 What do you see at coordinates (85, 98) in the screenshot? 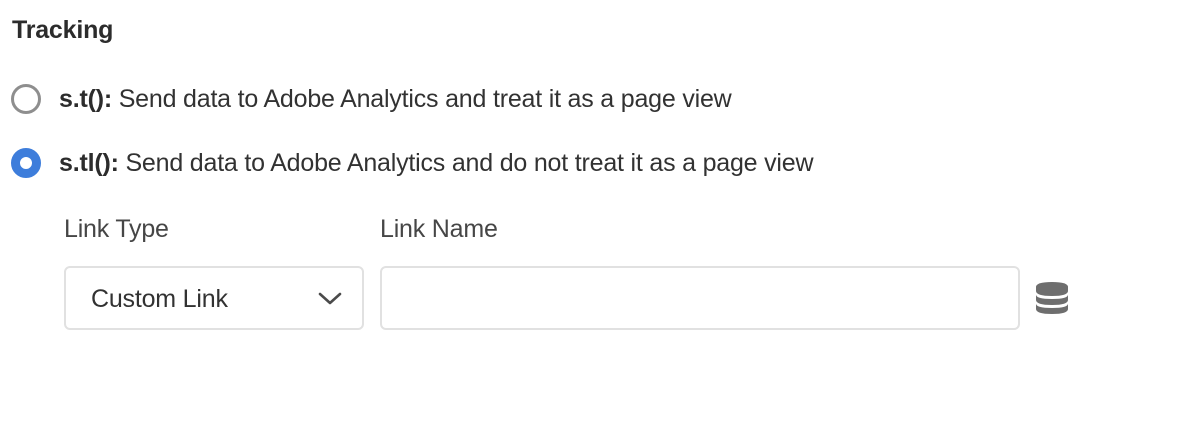
I see `radio-code: s.t():` at bounding box center [85, 98].